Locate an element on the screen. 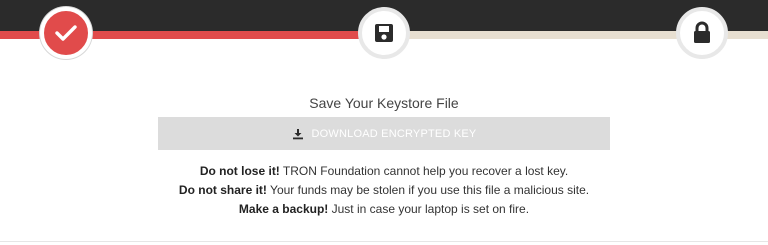 The image size is (768, 245). lock-icon is located at coordinates (702, 33).